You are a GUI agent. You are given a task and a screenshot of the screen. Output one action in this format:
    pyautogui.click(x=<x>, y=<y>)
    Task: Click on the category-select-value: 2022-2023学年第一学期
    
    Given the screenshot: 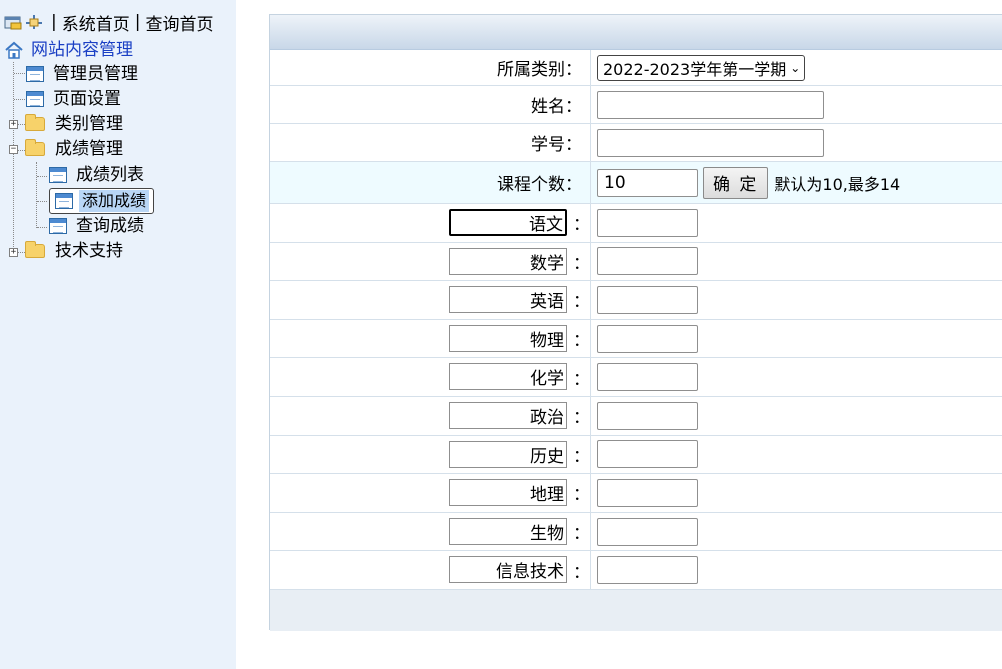 What is the action you would take?
    pyautogui.click(x=695, y=69)
    